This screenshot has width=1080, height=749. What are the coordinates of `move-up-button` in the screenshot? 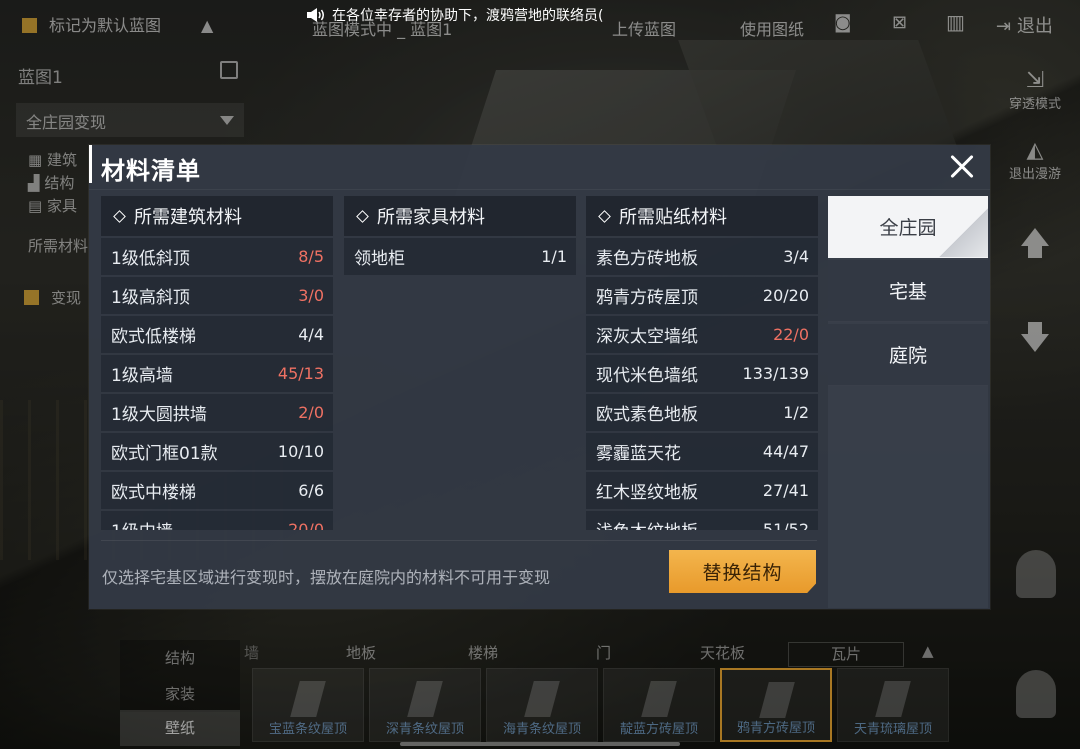 It's located at (1035, 243).